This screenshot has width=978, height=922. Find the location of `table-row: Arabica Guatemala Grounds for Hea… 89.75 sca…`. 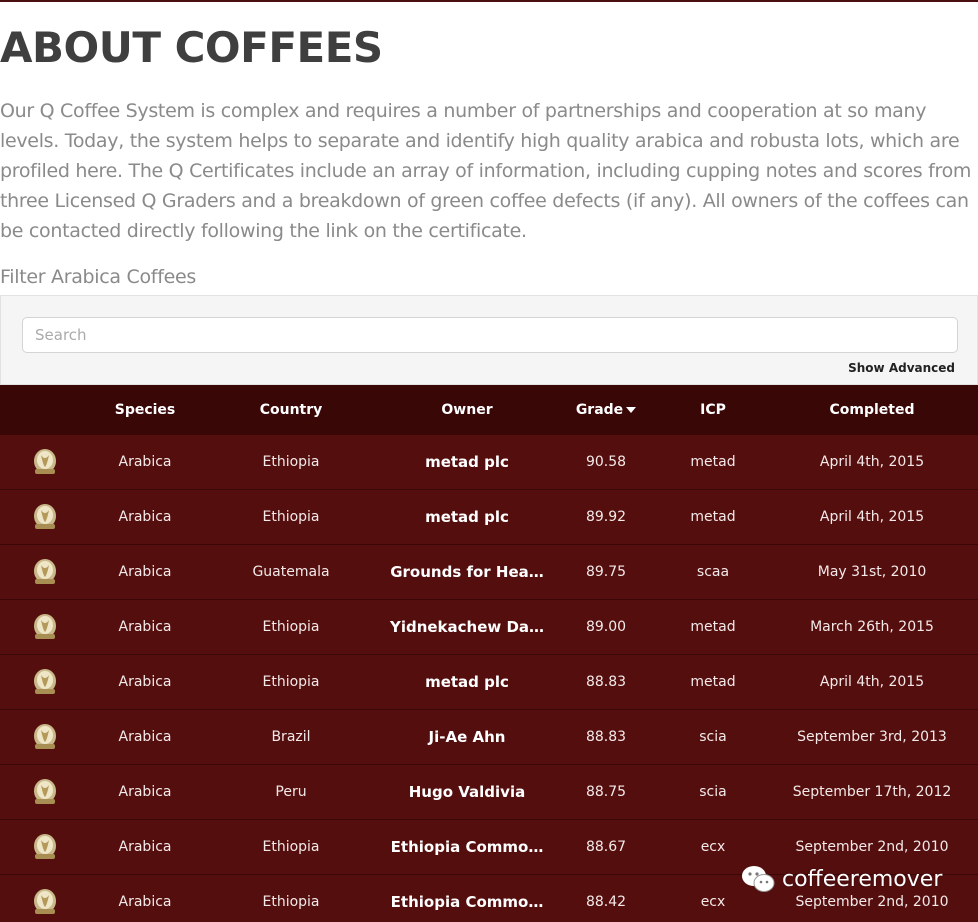

table-row: Arabica Guatemala Grounds for Hea… 89.75 sca… is located at coordinates (489, 572).